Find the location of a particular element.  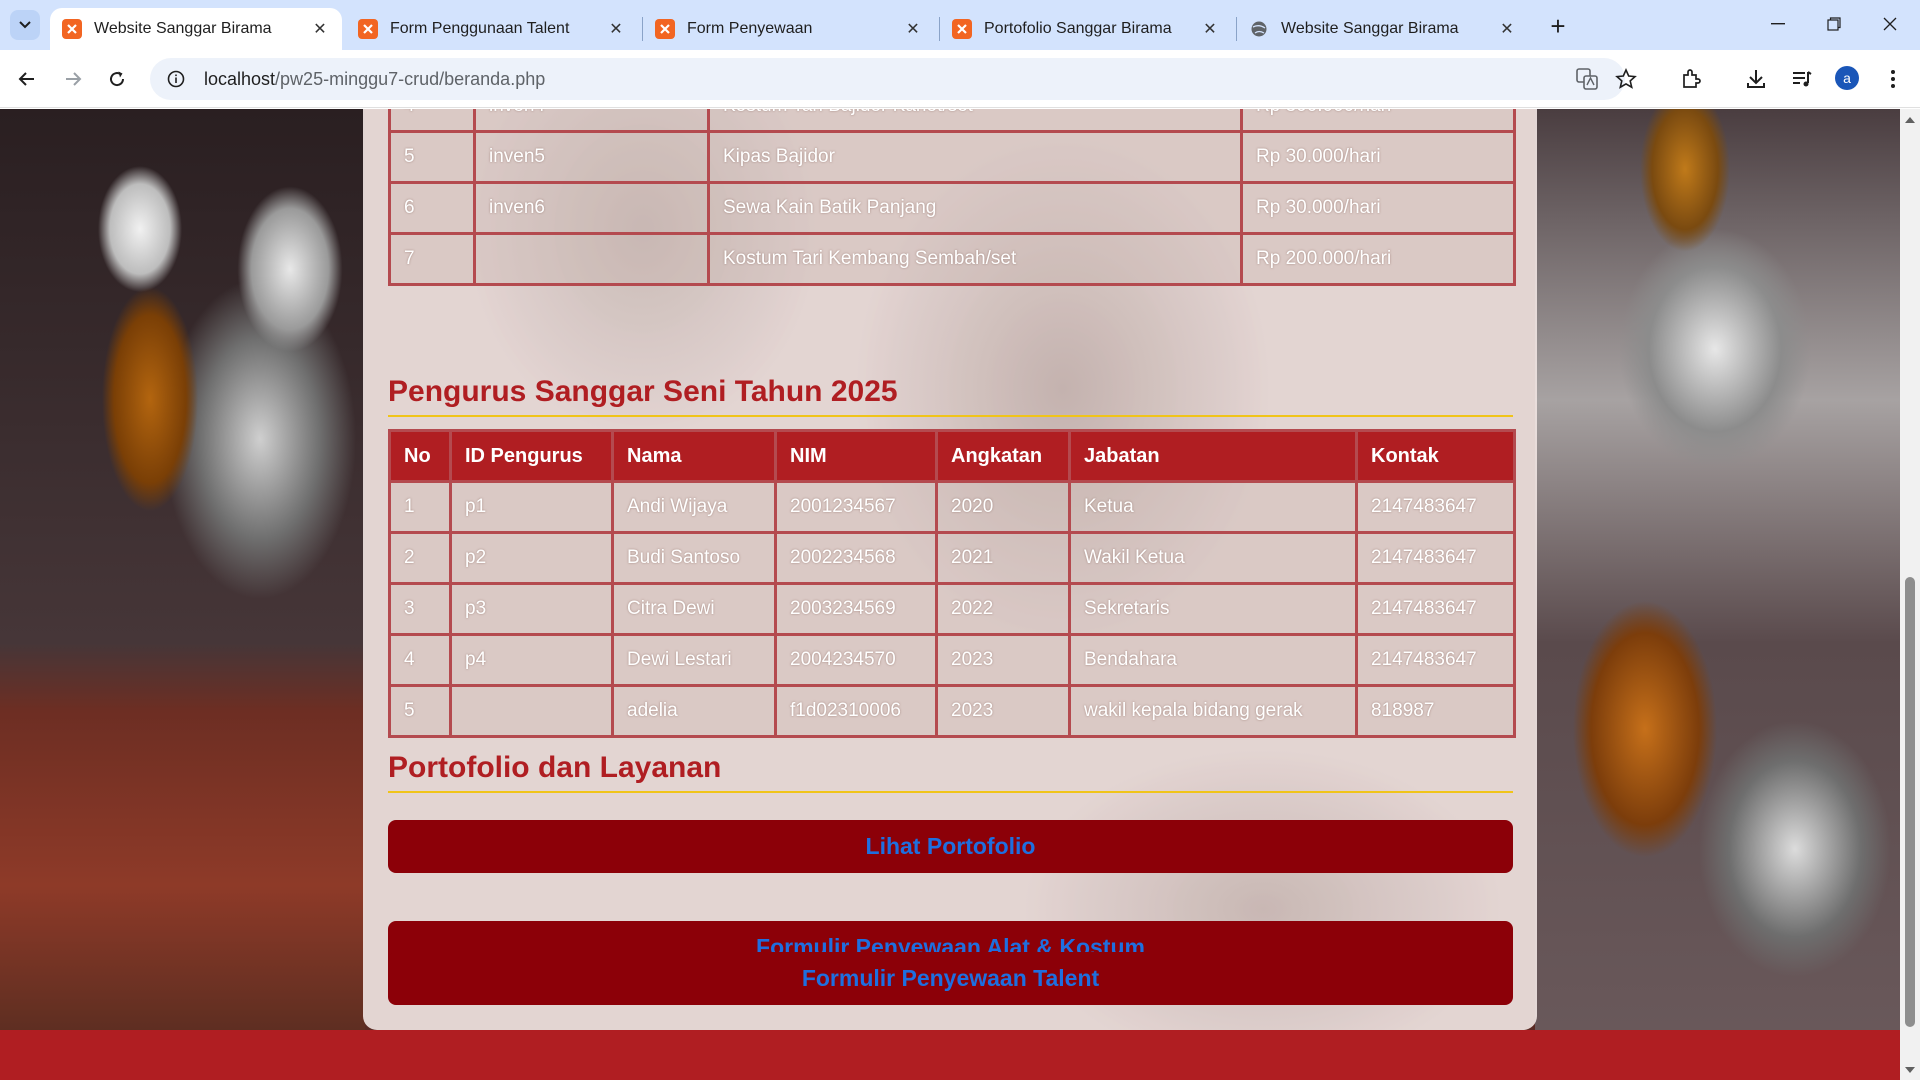

minimize-icon is located at coordinates (1778, 24).